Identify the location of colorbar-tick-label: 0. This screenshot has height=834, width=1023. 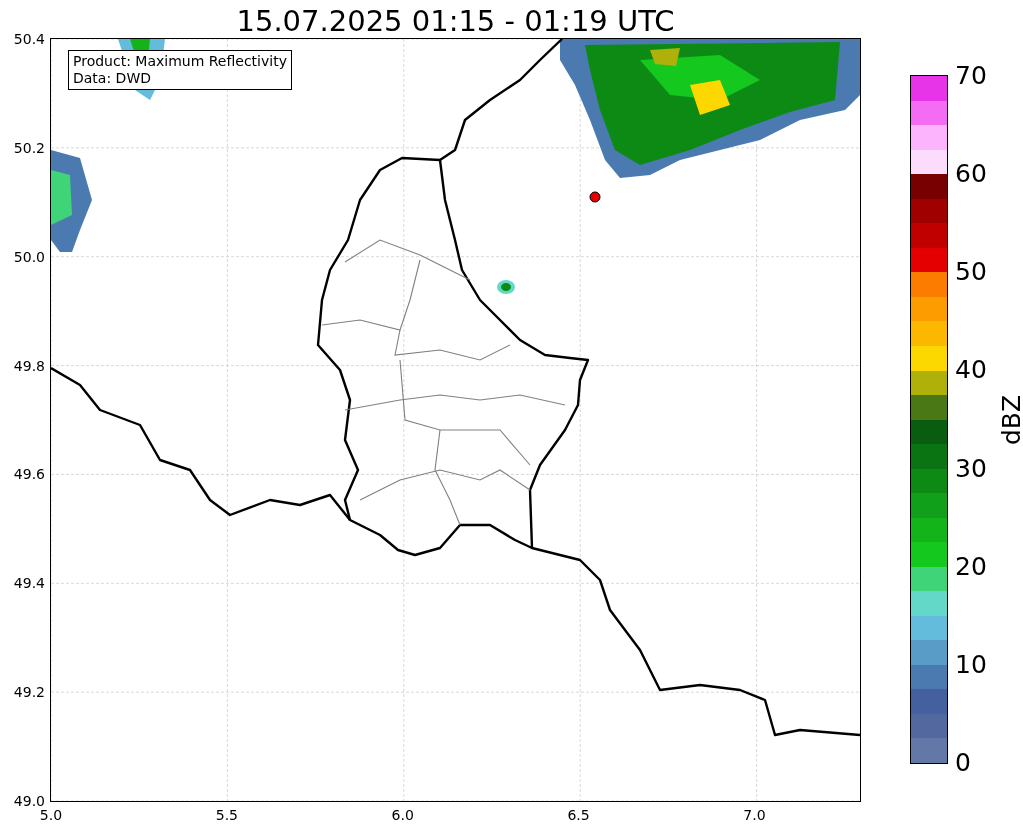
(963, 763).